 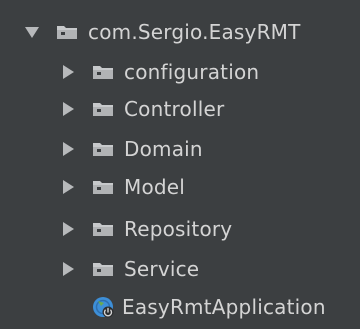 I want to click on spring-boot-application-icon, so click(x=103, y=307).